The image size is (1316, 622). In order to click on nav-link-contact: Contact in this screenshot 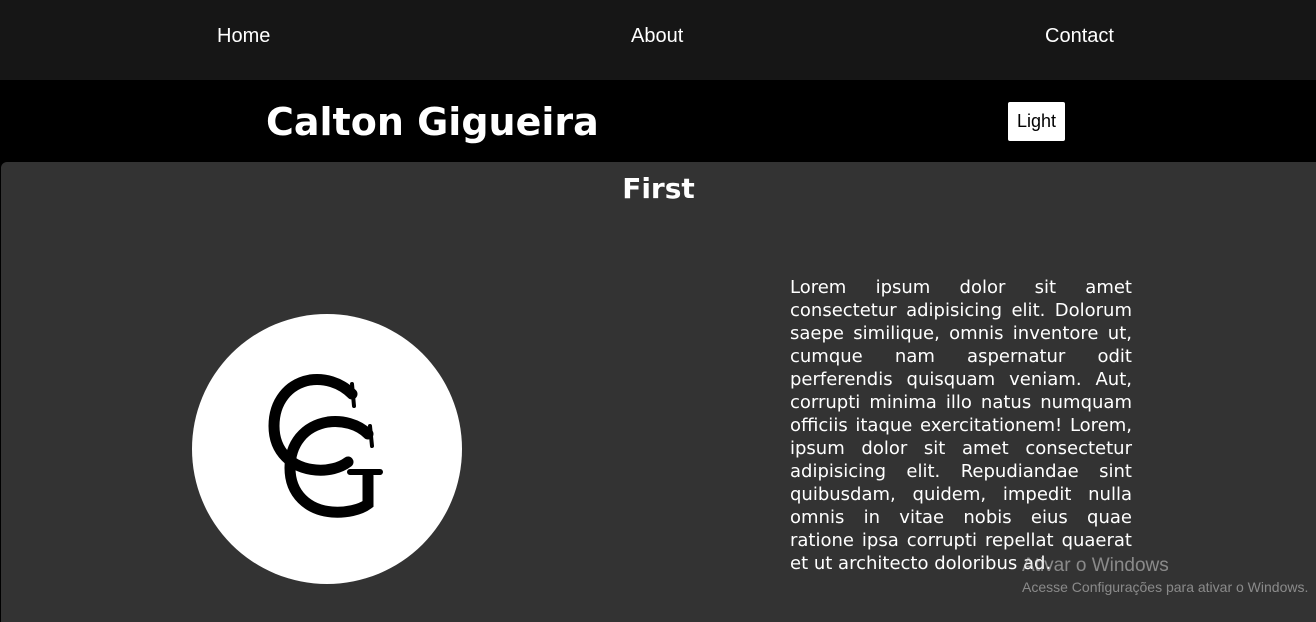, I will do `click(1079, 36)`.